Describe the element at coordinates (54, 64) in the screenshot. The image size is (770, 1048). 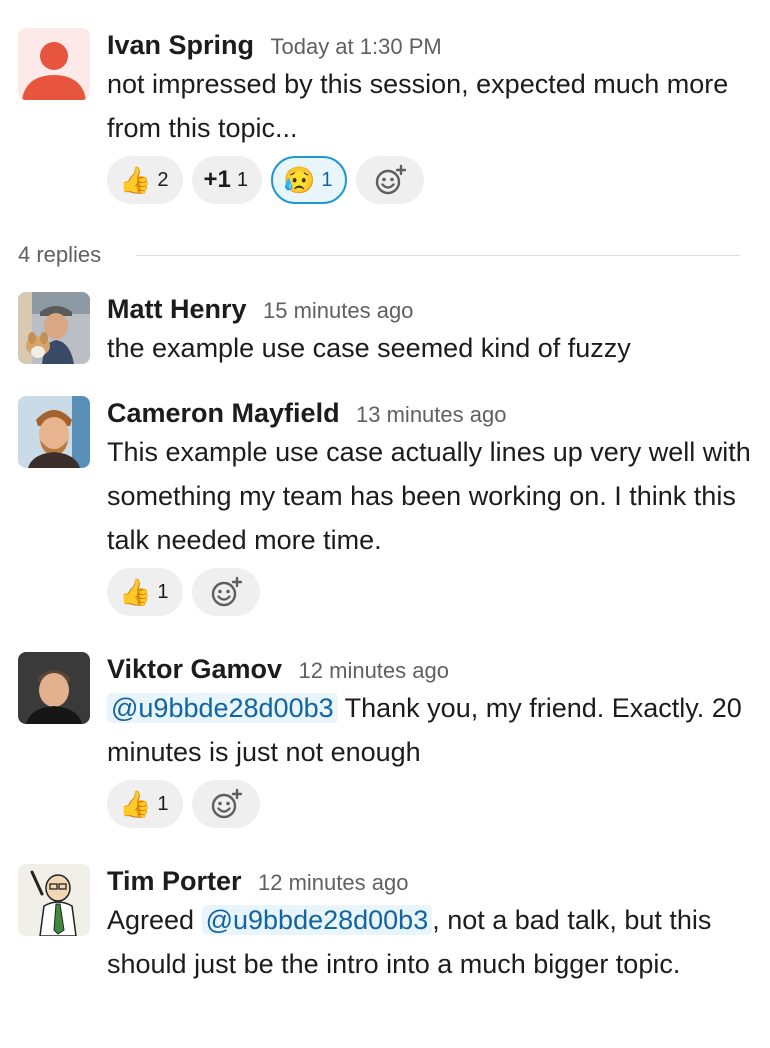
I see `default-avatar-icon` at that location.